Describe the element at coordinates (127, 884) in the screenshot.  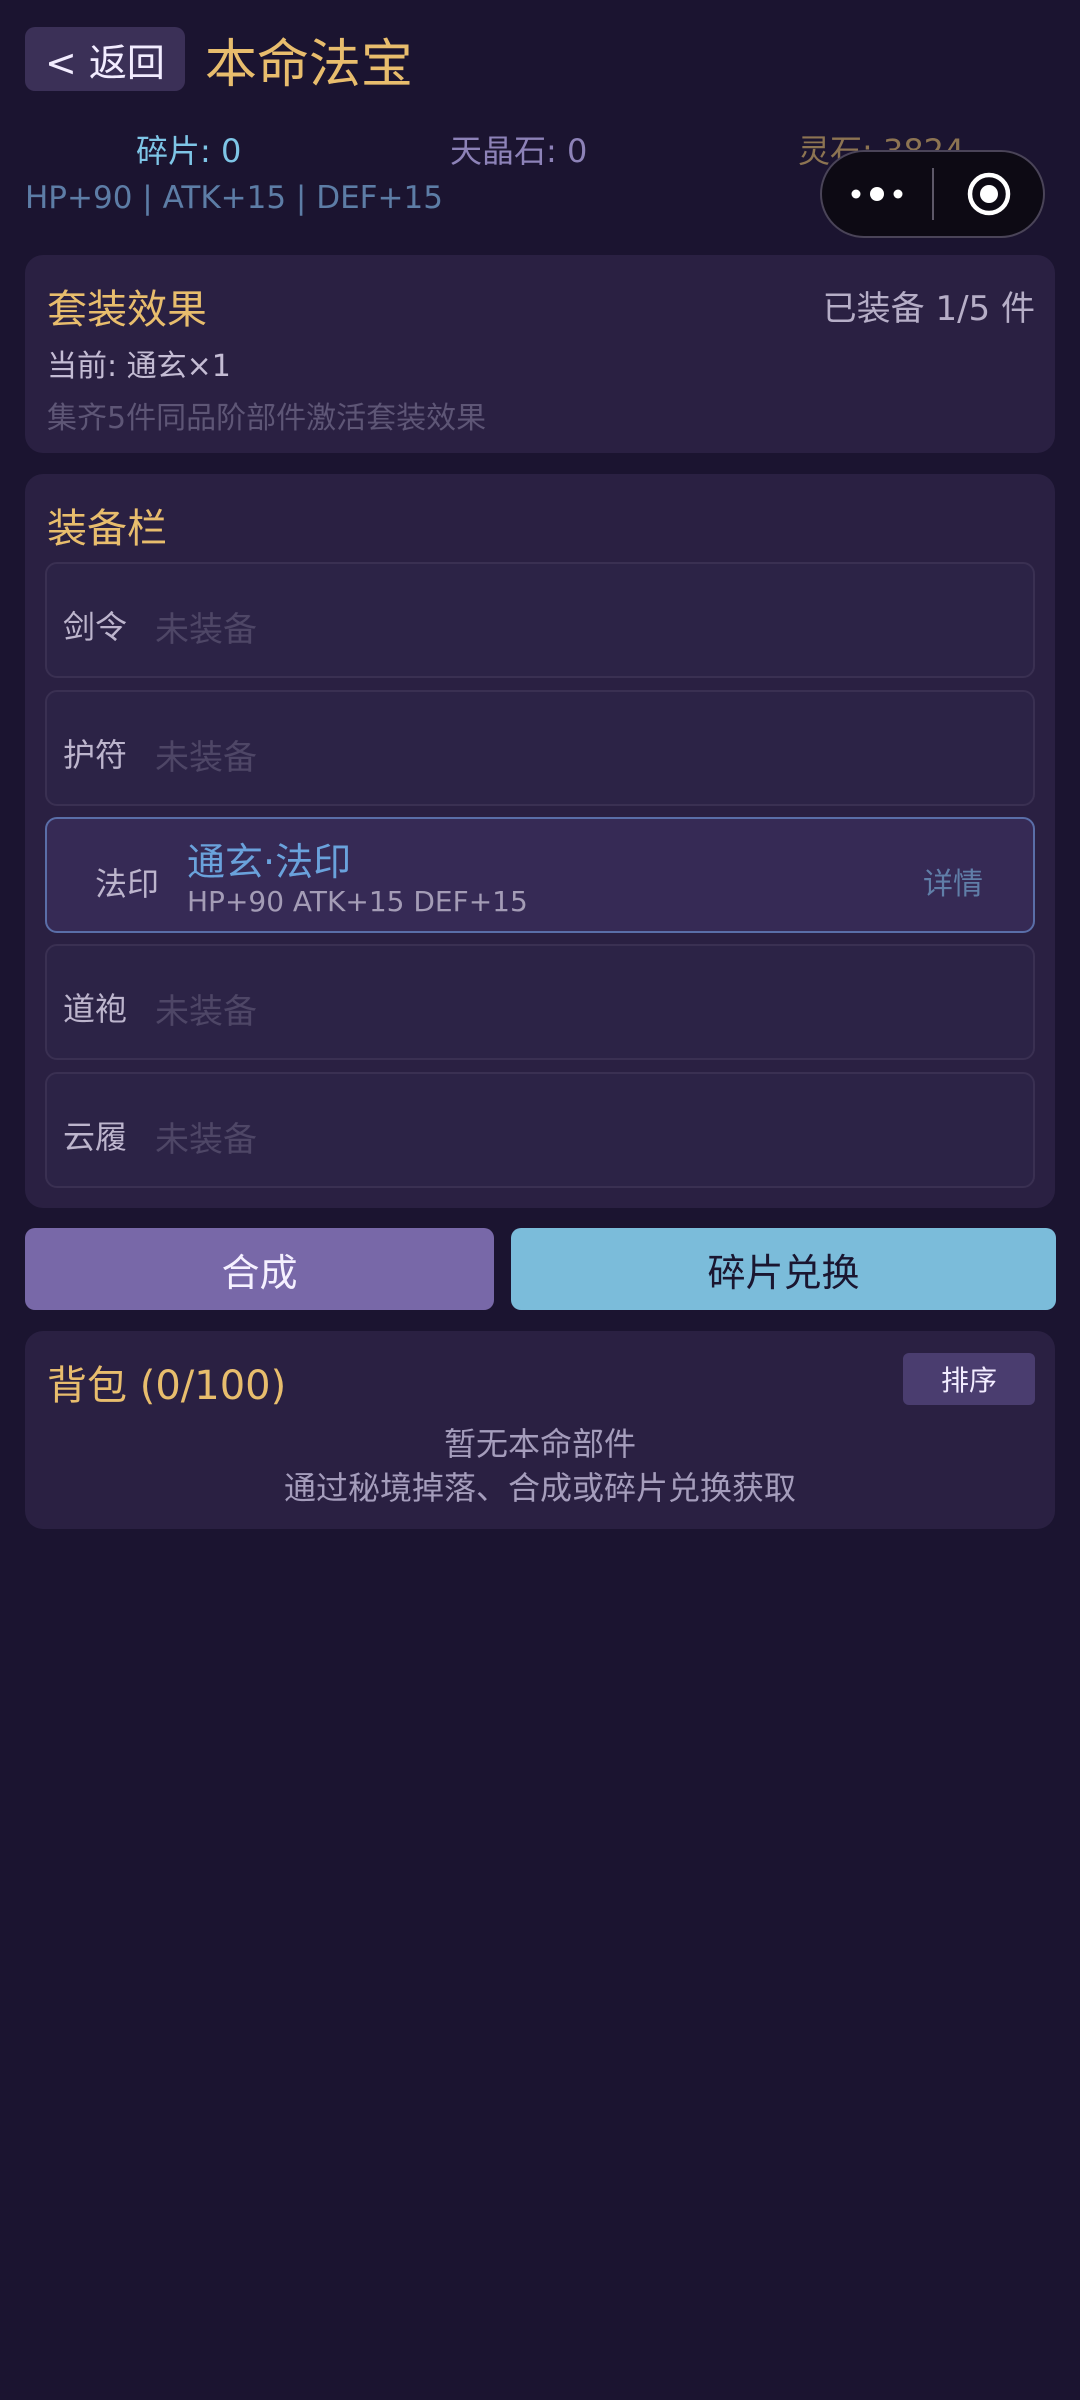
I see `slot-label: 法印` at that location.